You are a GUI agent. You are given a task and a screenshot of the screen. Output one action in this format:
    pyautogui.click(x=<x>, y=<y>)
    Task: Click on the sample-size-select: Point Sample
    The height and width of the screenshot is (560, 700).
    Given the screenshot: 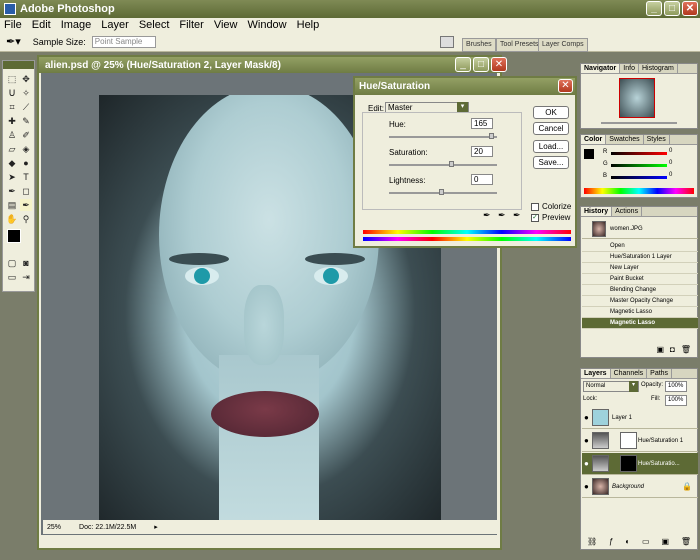 What is the action you would take?
    pyautogui.click(x=123, y=41)
    